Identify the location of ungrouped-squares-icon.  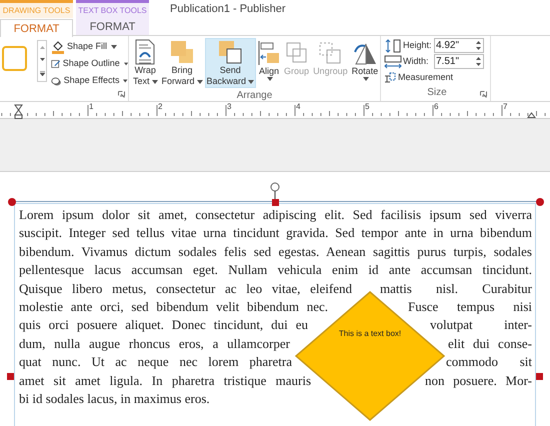
(330, 52).